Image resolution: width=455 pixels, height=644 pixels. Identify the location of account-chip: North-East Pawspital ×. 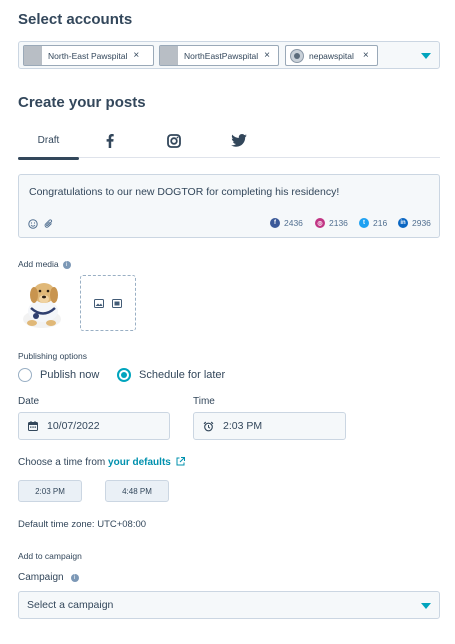
(88, 55).